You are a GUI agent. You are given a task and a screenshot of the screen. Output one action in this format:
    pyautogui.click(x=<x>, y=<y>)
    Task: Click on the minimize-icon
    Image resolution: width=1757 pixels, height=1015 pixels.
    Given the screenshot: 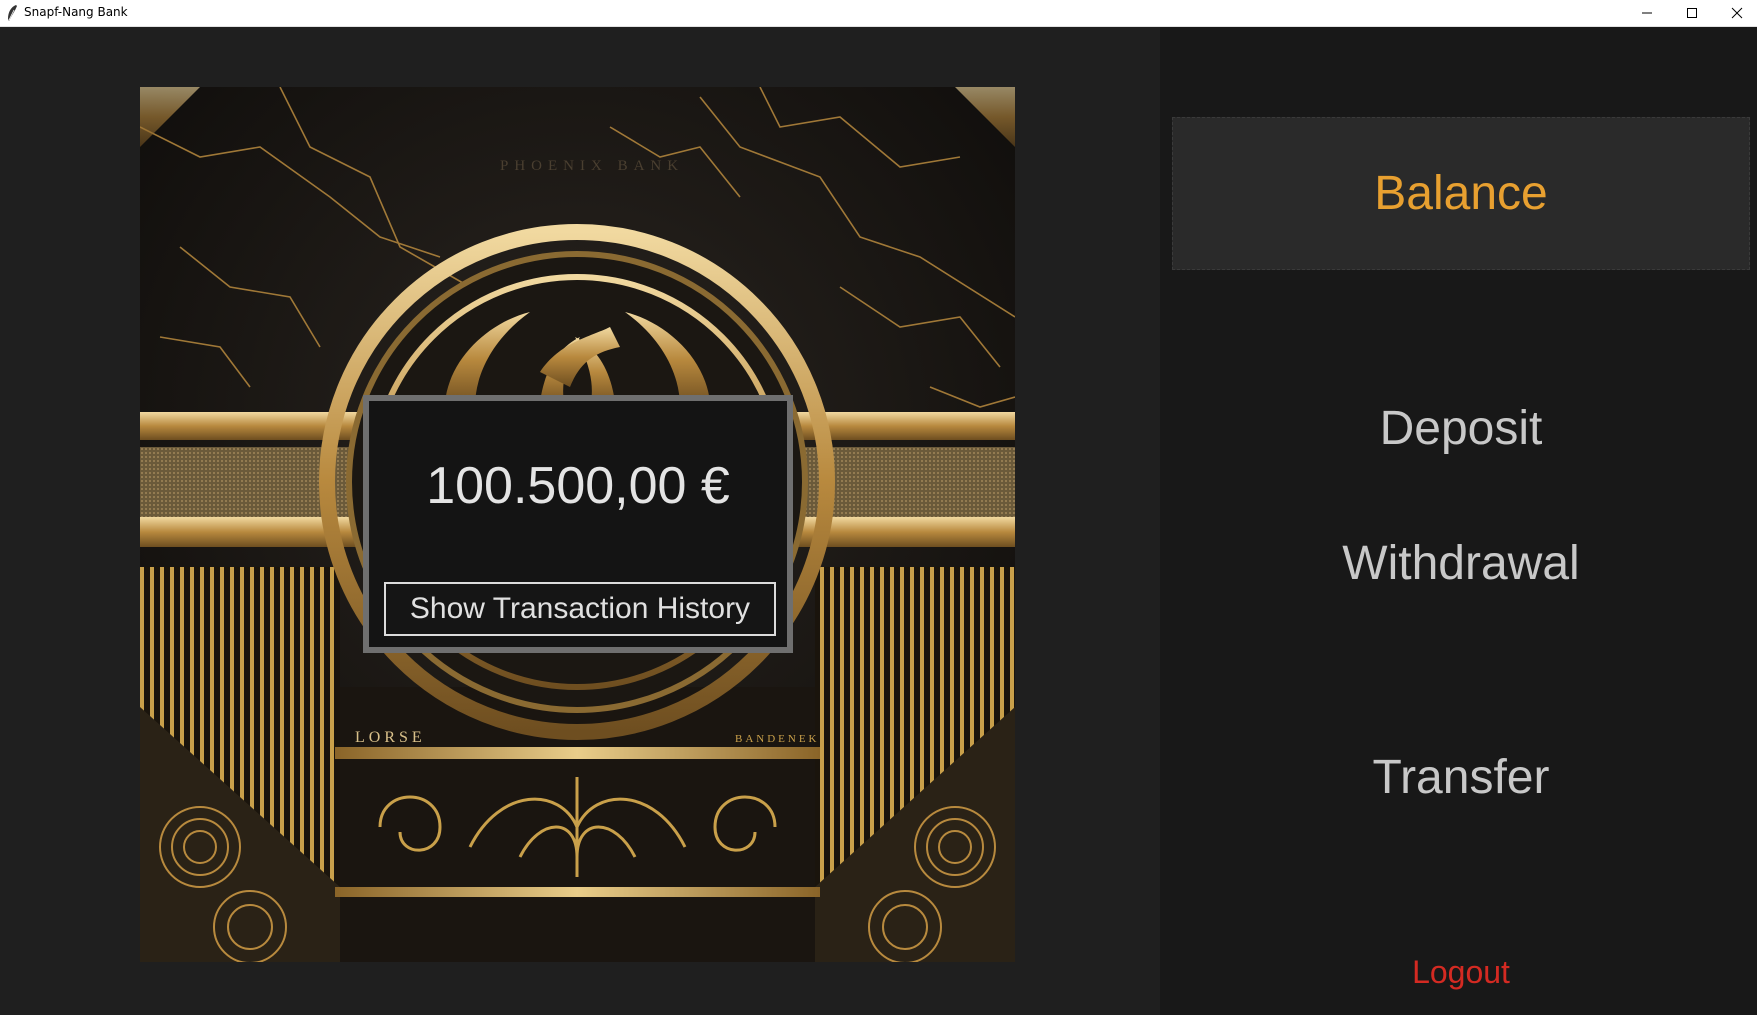 What is the action you would take?
    pyautogui.click(x=1647, y=13)
    